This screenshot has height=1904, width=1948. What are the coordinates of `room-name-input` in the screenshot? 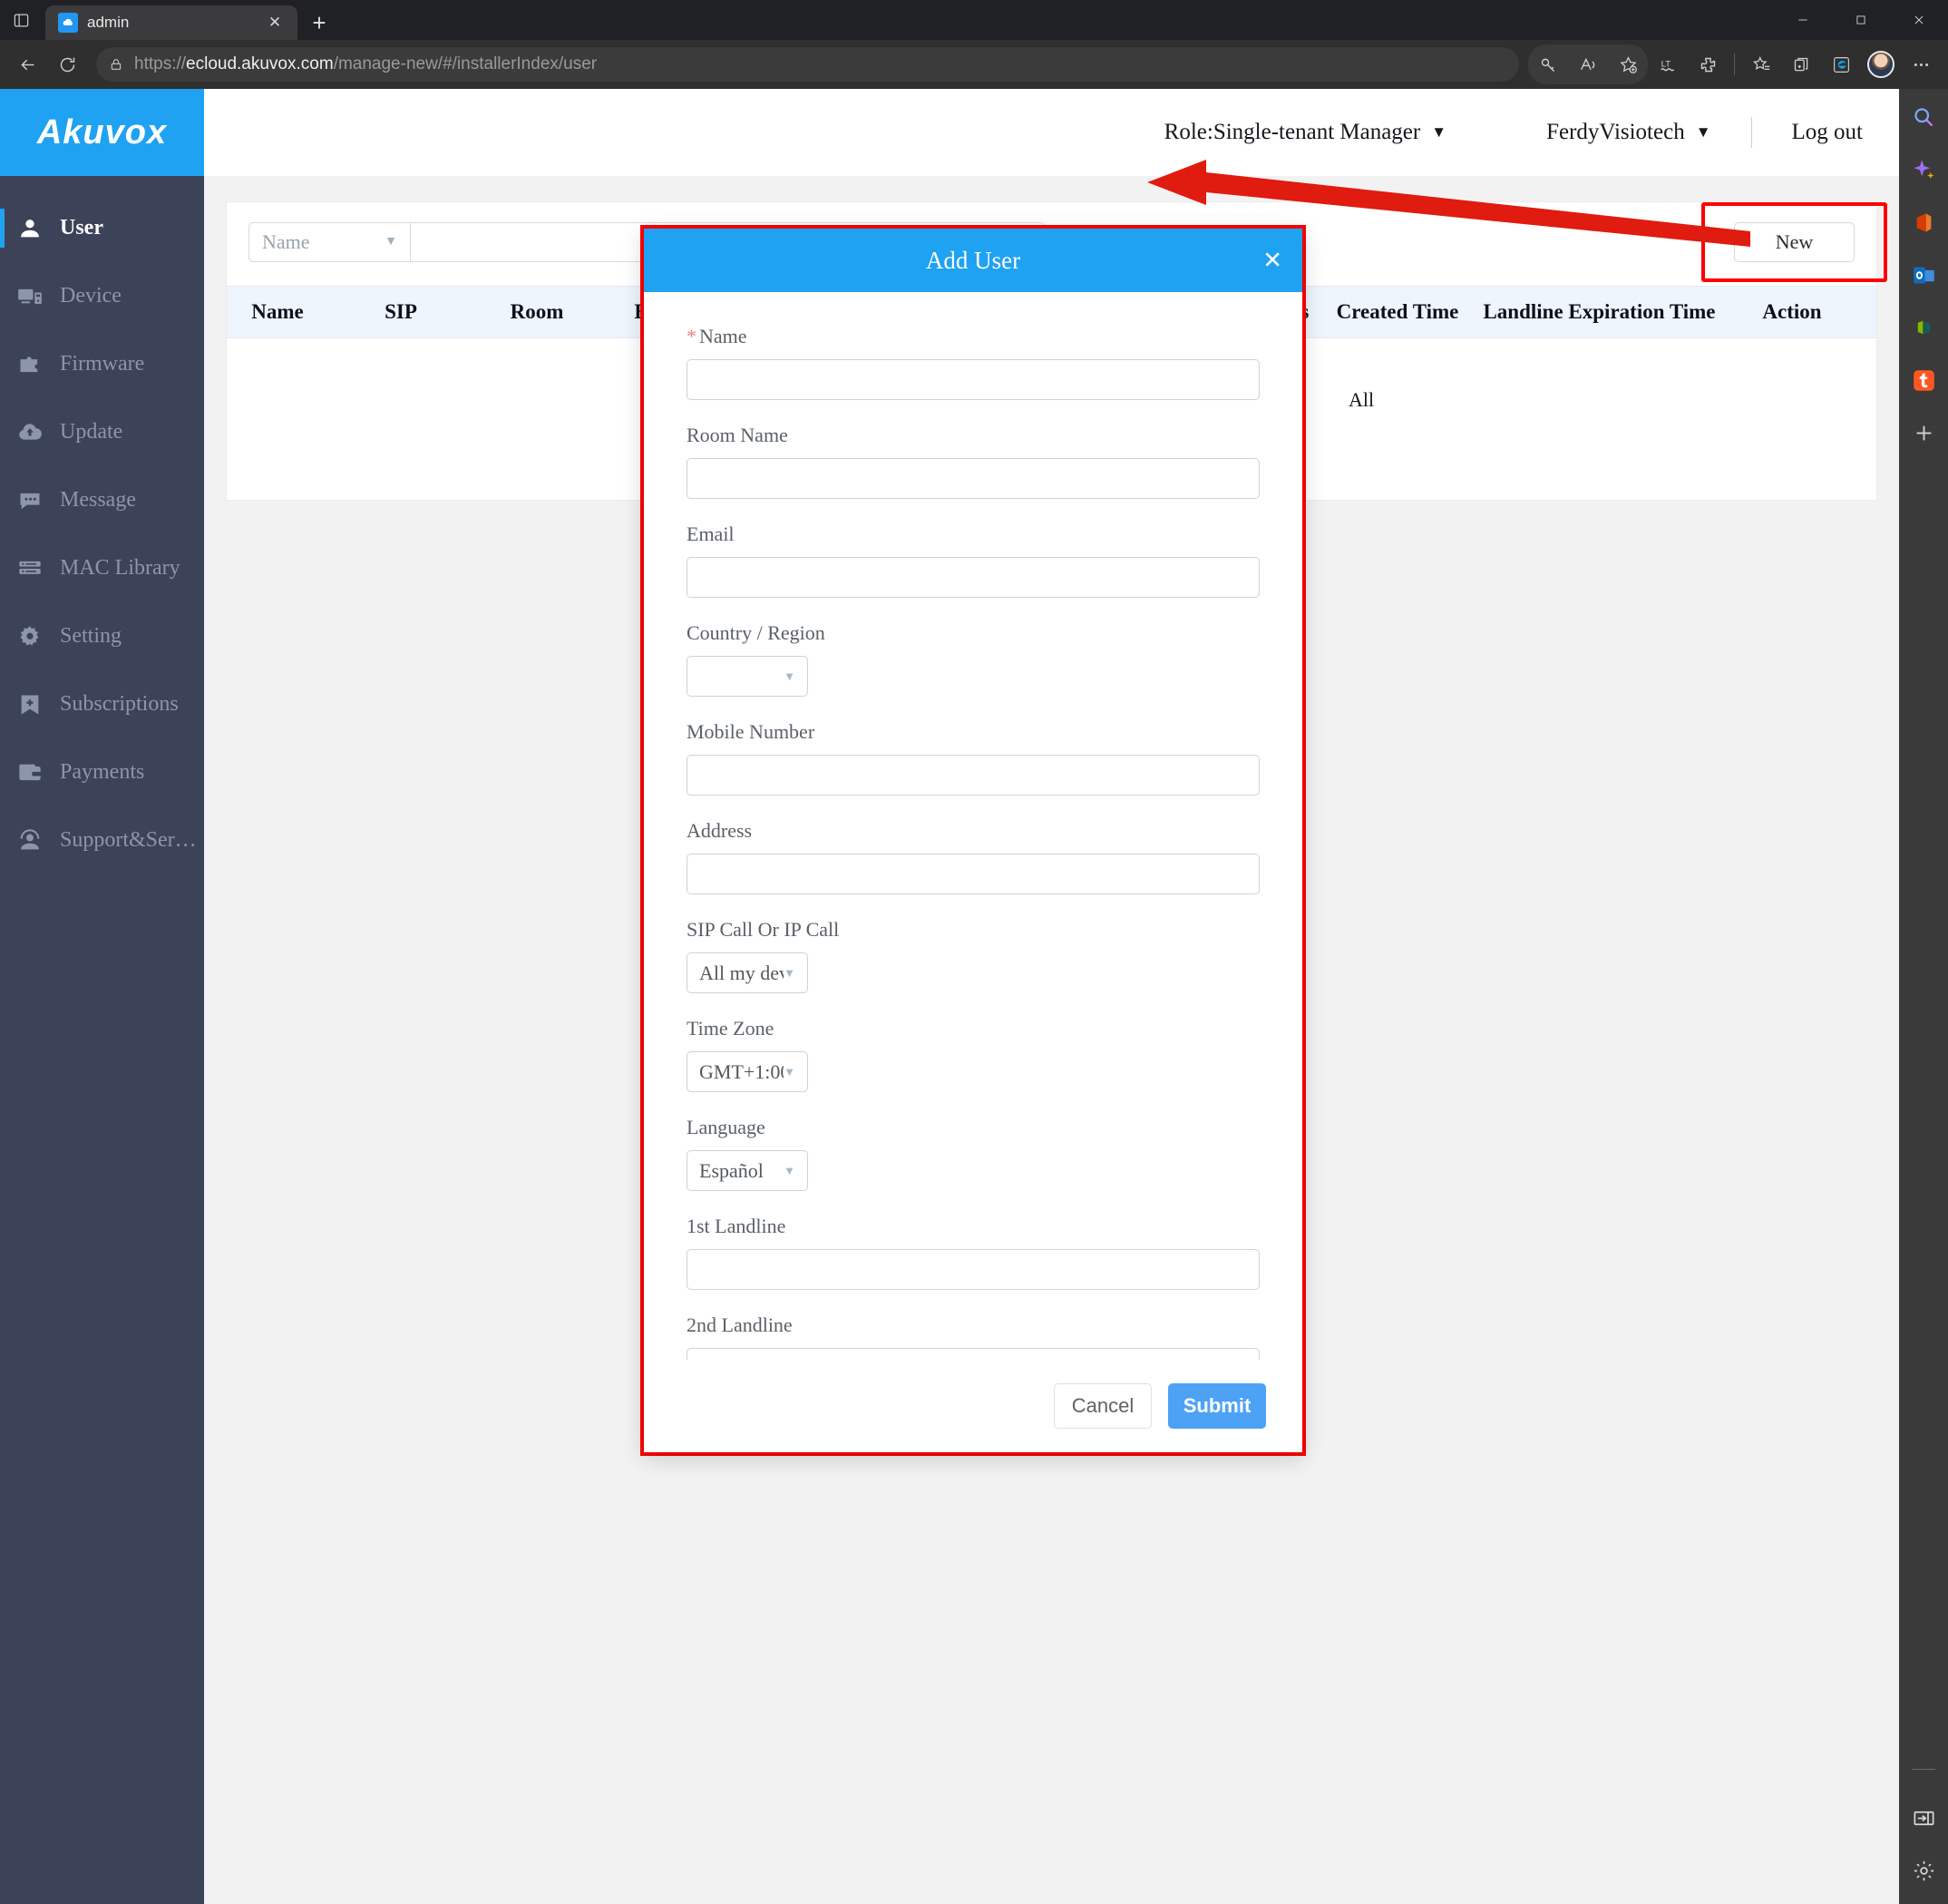 It's located at (974, 479).